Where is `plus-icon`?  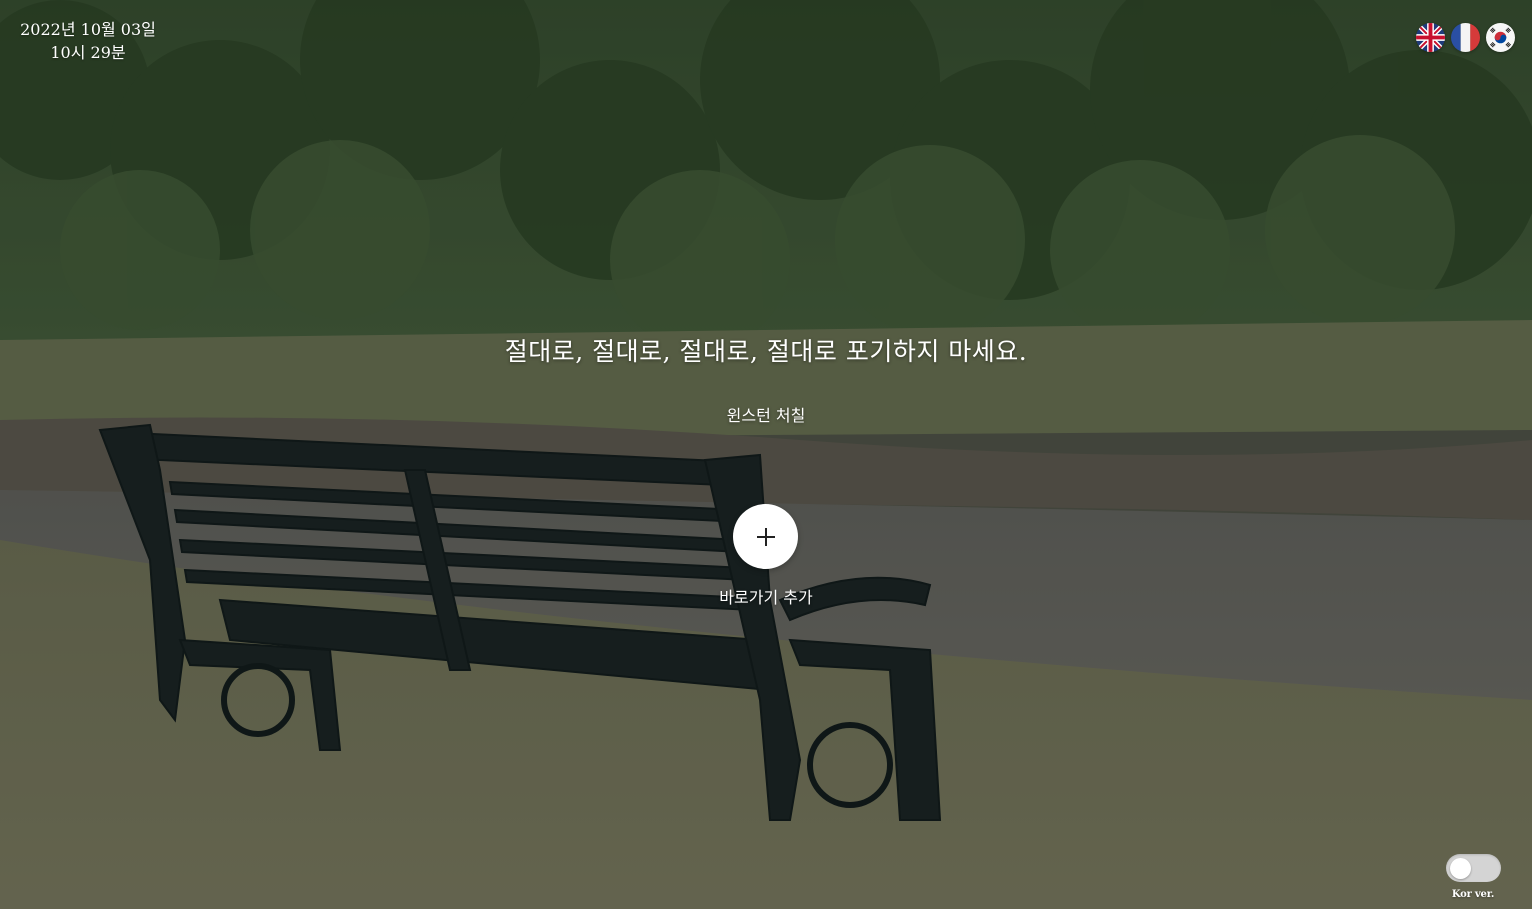 plus-icon is located at coordinates (765, 536).